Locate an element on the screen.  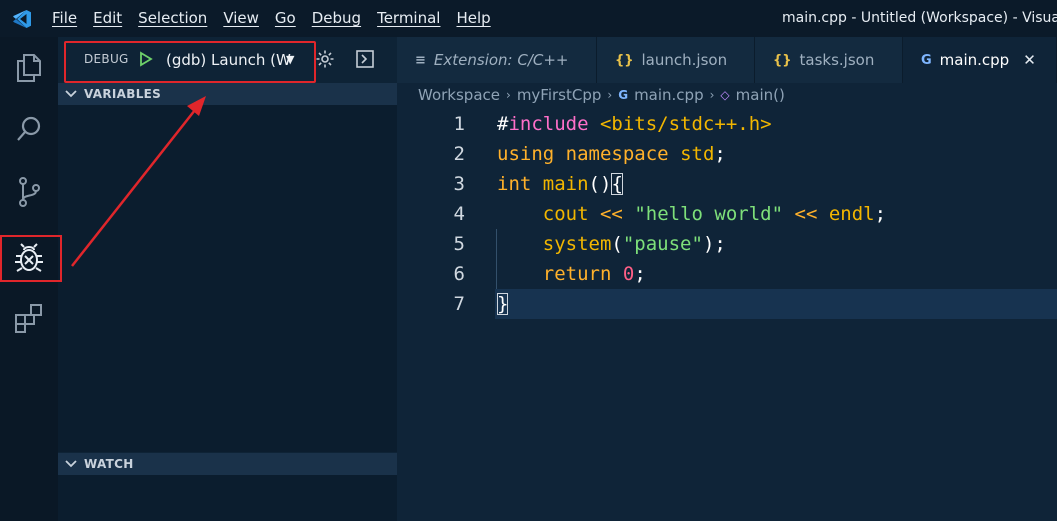
code-token: { is located at coordinates (617, 184).